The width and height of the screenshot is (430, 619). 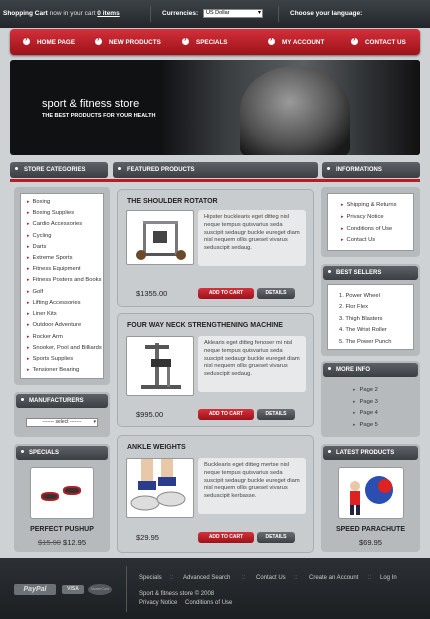 I want to click on product-title: FOUR WAY NECK STRENGTHENING MACHINE, so click(x=205, y=325).